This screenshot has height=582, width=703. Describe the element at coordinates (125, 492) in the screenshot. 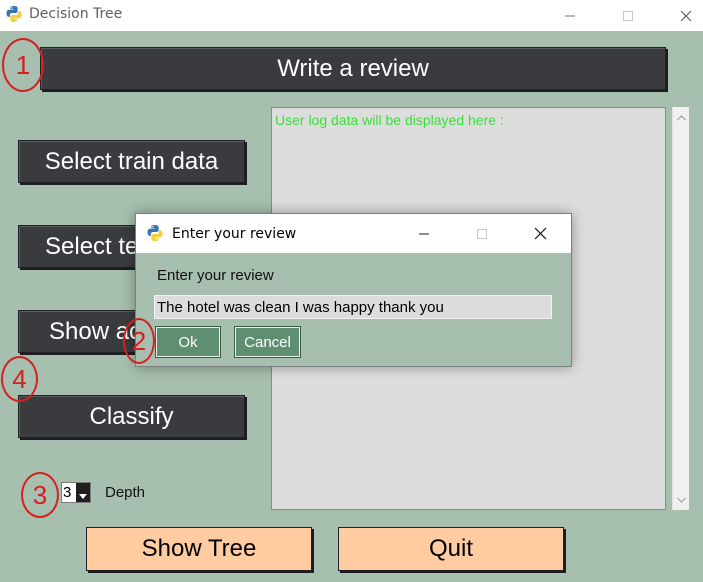

I see `depth-label: Depth` at that location.